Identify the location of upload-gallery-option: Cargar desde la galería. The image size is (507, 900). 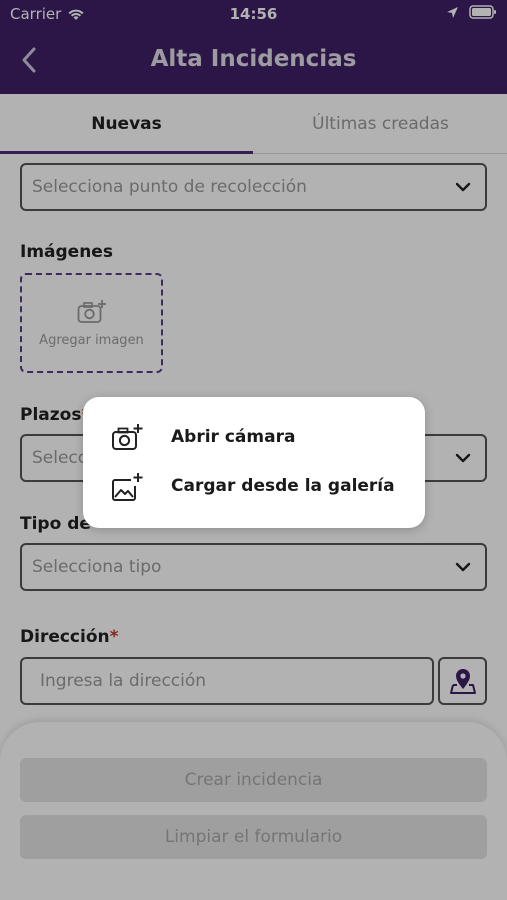
(254, 486).